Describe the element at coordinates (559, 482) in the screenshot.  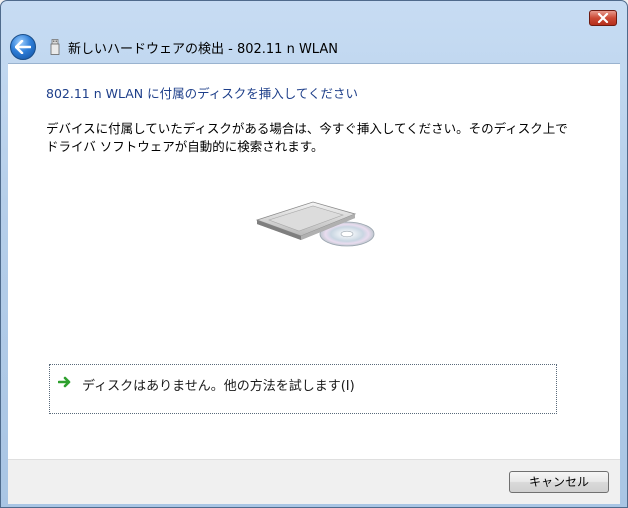
I see `cancel-button: キャンセル` at that location.